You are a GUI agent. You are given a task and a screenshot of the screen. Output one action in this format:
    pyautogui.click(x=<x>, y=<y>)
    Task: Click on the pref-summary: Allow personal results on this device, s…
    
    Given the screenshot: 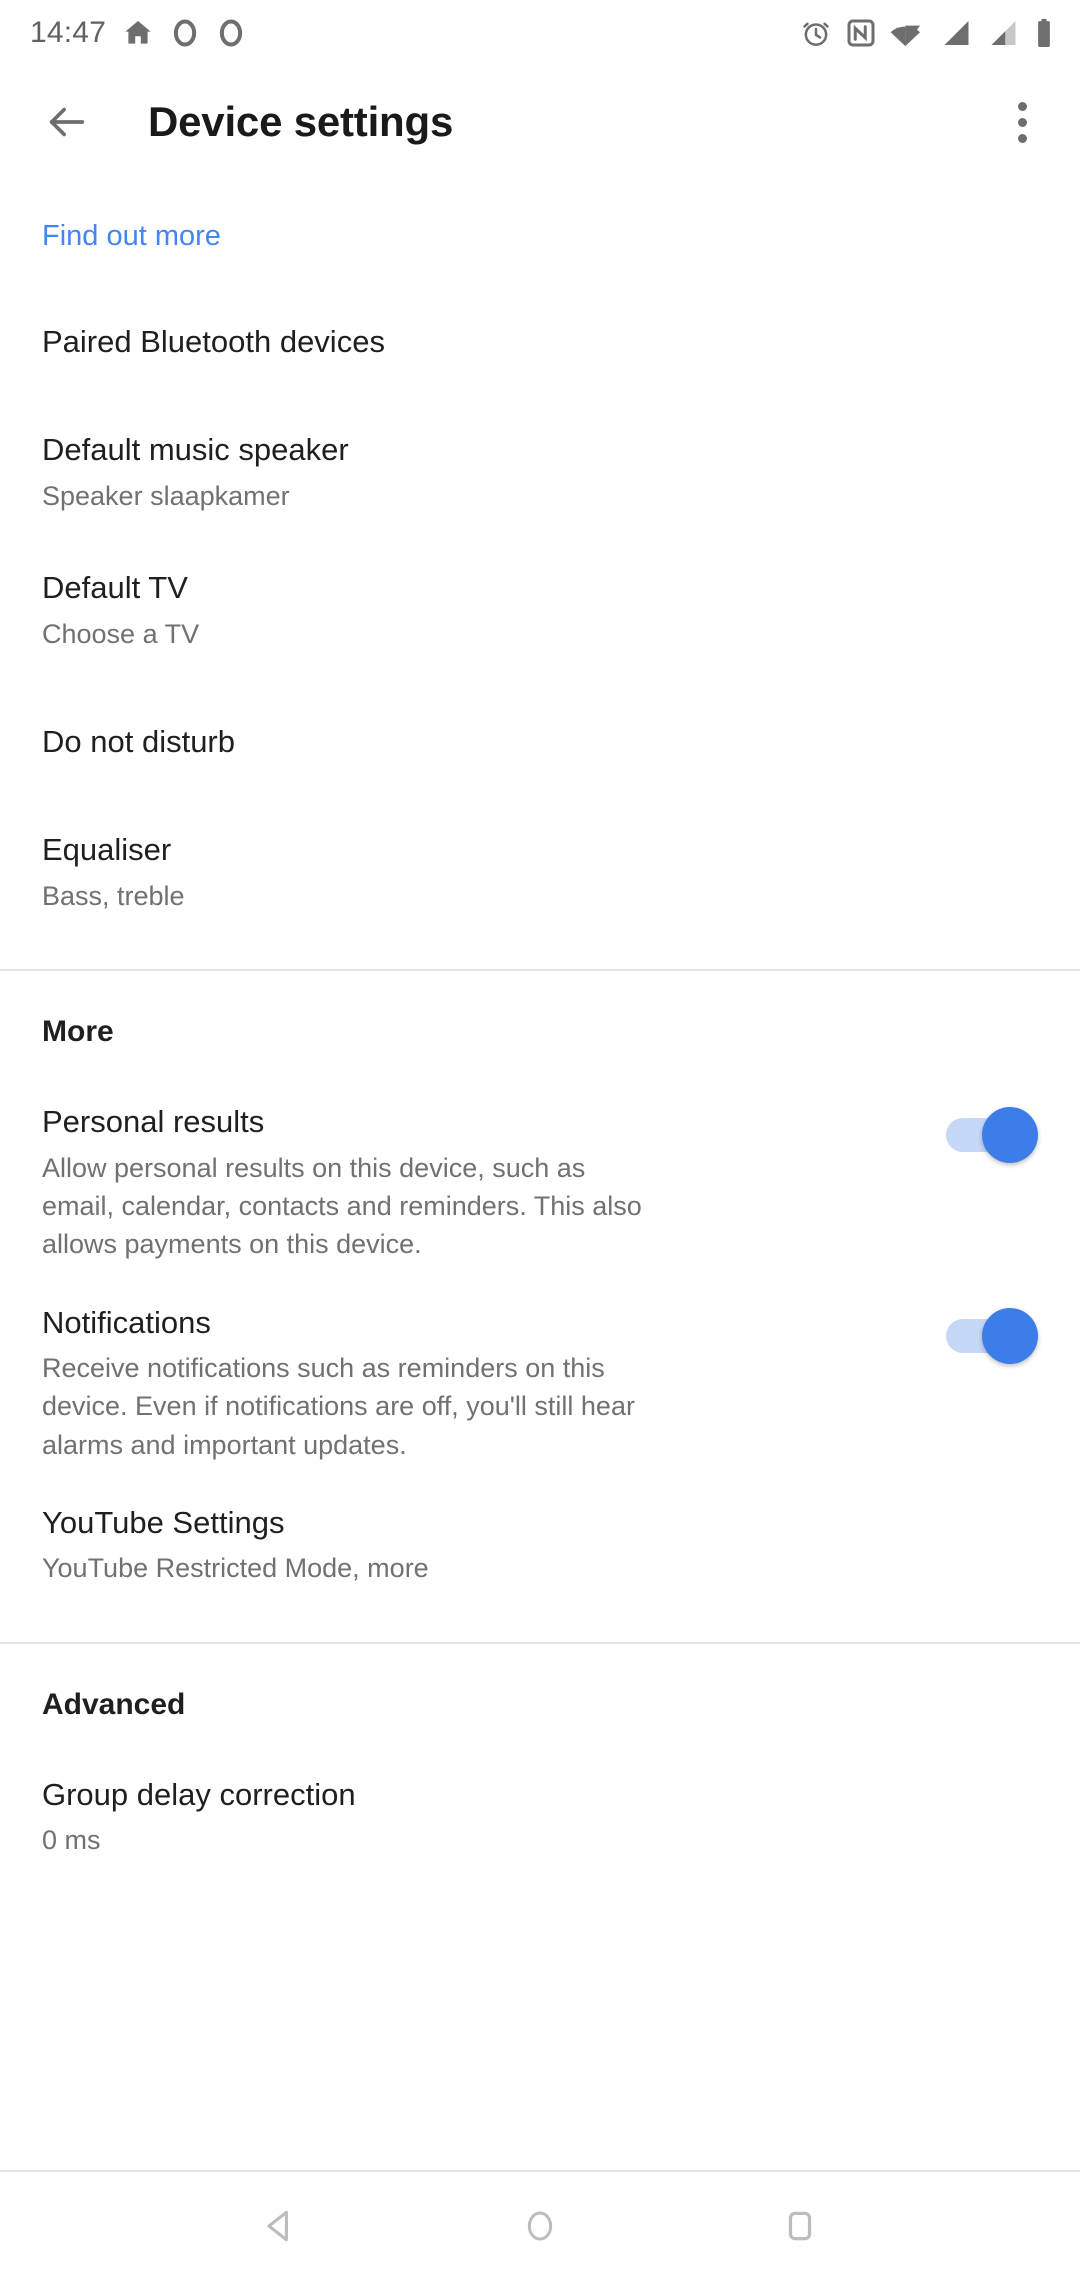 What is the action you would take?
    pyautogui.click(x=342, y=1206)
    